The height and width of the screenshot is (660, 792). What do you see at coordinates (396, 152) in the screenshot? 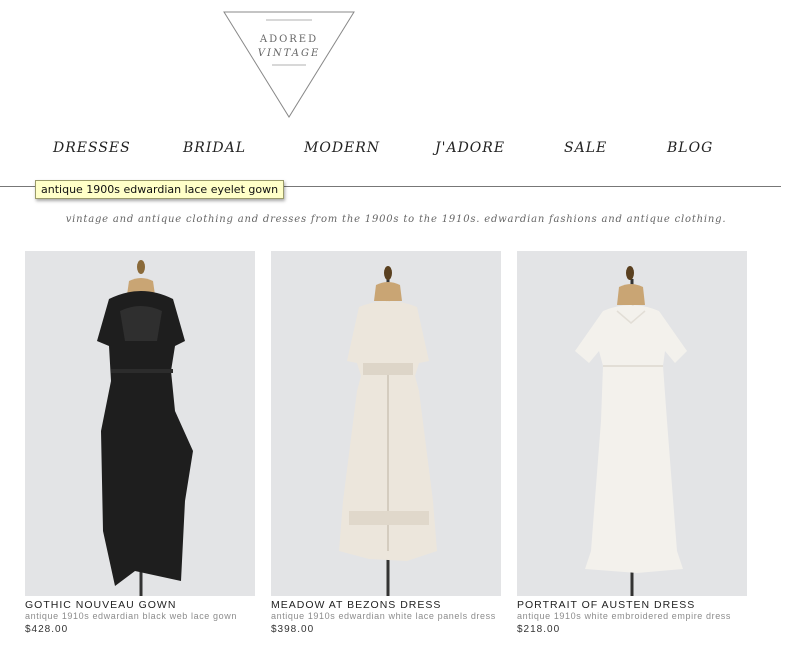
I see `main-nav: DRESSES BRIDAL MODERN J'ADORE SALE BLOG` at bounding box center [396, 152].